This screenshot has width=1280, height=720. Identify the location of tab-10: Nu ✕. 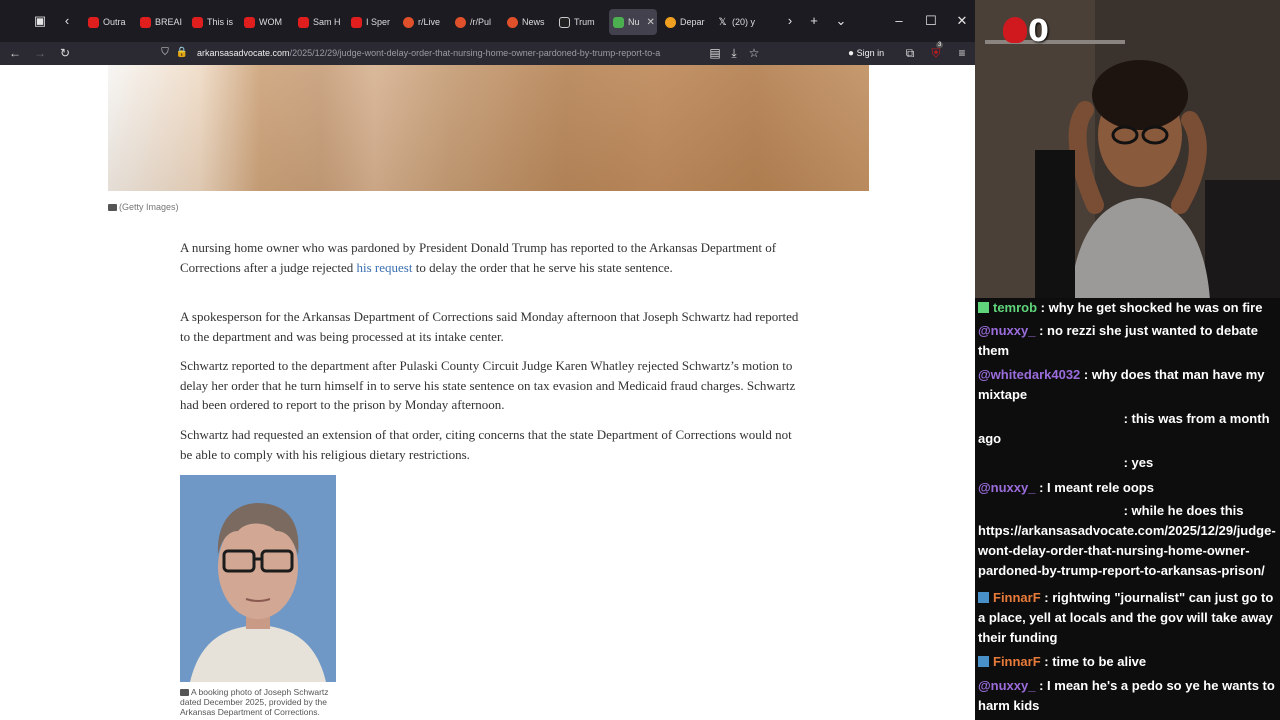
(633, 22).